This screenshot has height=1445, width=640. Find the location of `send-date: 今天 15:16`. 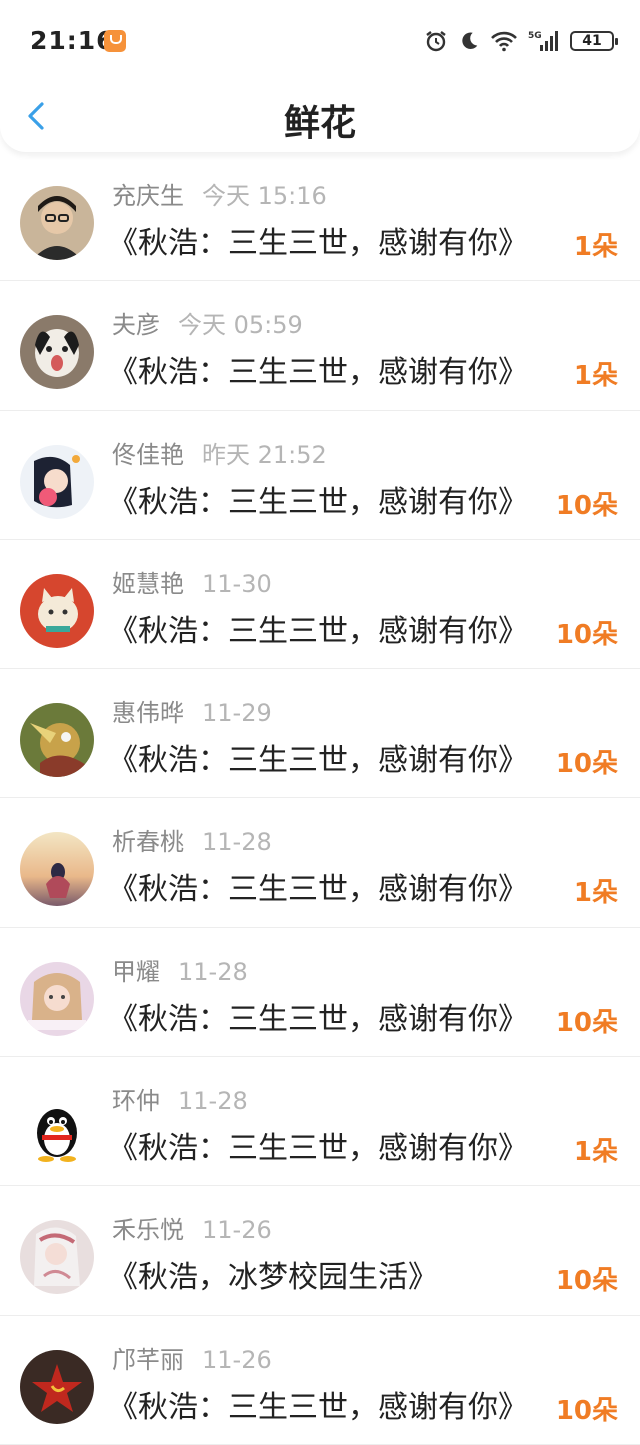

send-date: 今天 15:16 is located at coordinates (264, 196).